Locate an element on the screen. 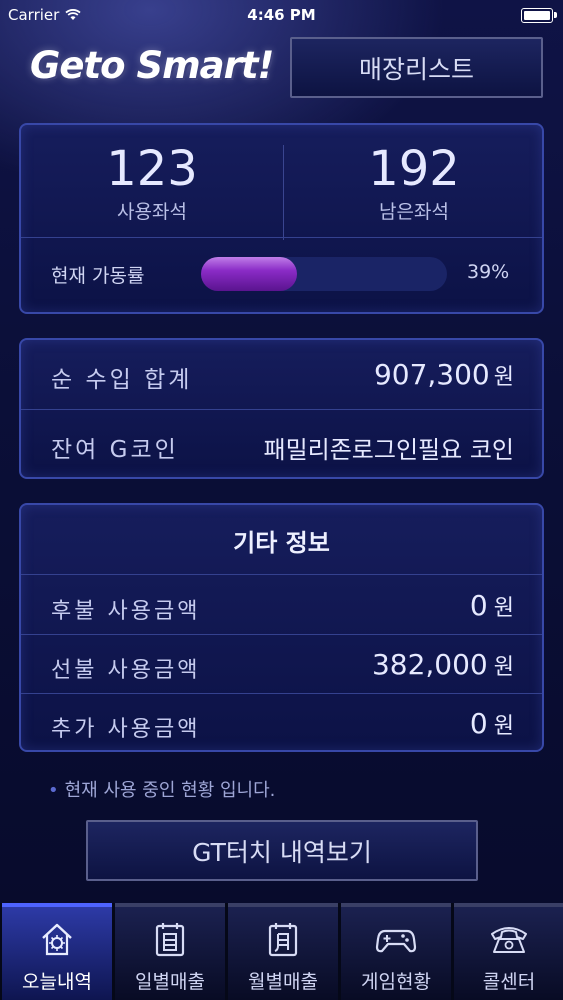 This screenshot has height=1000, width=563. monthly-calendar-icon is located at coordinates (283, 940).